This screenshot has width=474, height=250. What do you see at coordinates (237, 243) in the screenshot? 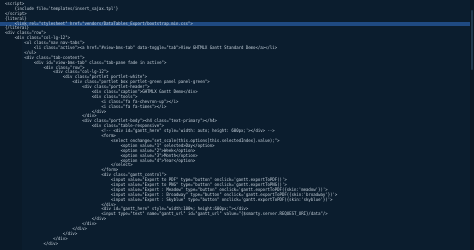
I see `code-line: </div>` at bounding box center [237, 243].